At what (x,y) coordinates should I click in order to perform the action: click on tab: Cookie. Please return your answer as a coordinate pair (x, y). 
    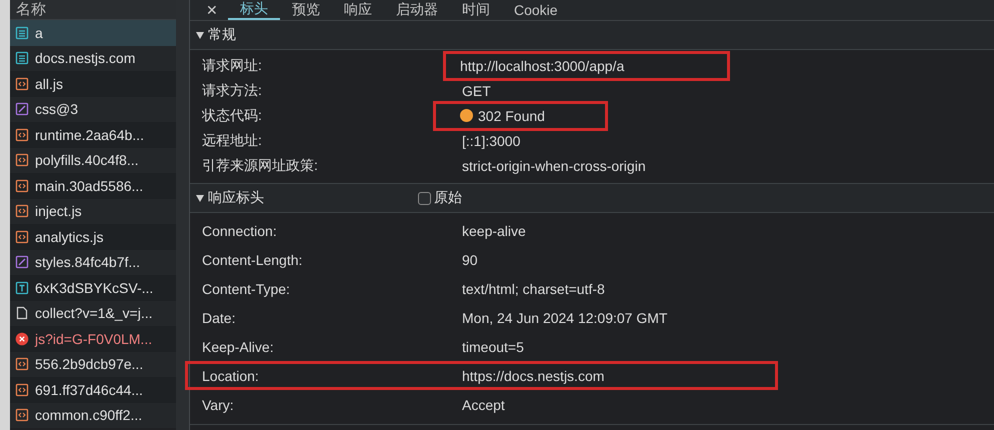
    Looking at the image, I should click on (536, 10).